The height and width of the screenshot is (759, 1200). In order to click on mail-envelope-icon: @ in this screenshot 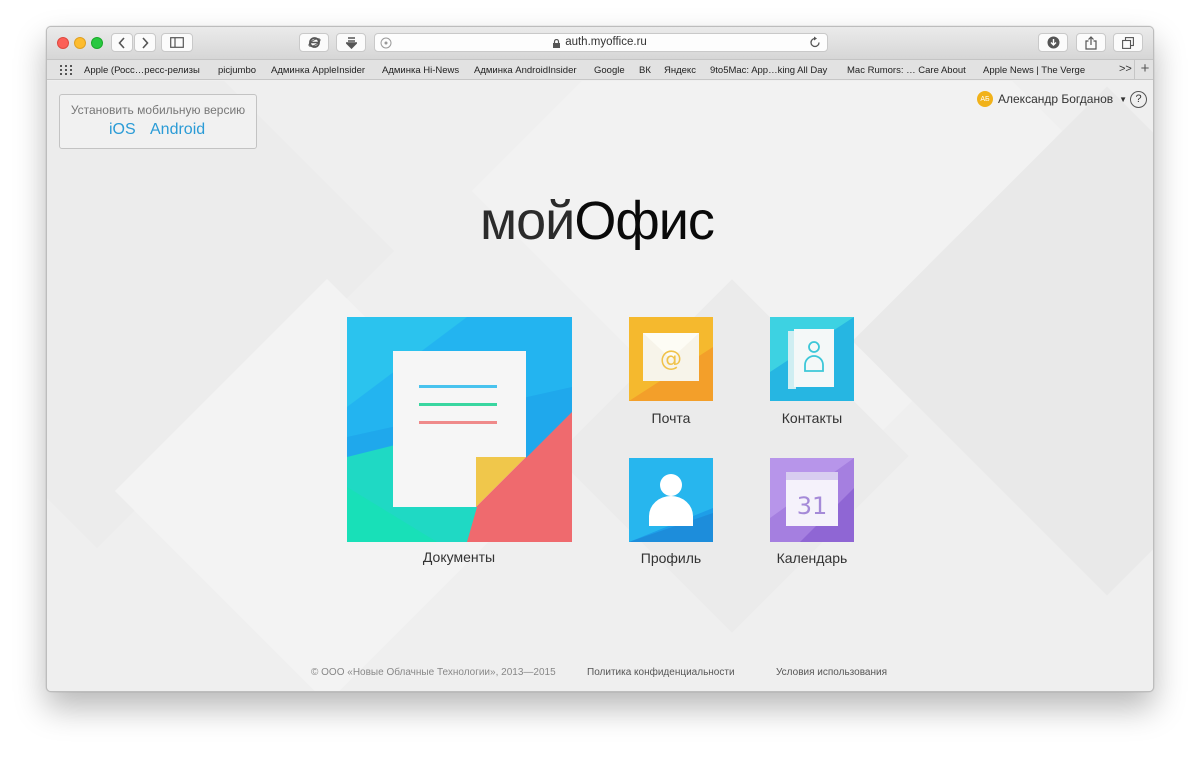, I will do `click(671, 359)`.